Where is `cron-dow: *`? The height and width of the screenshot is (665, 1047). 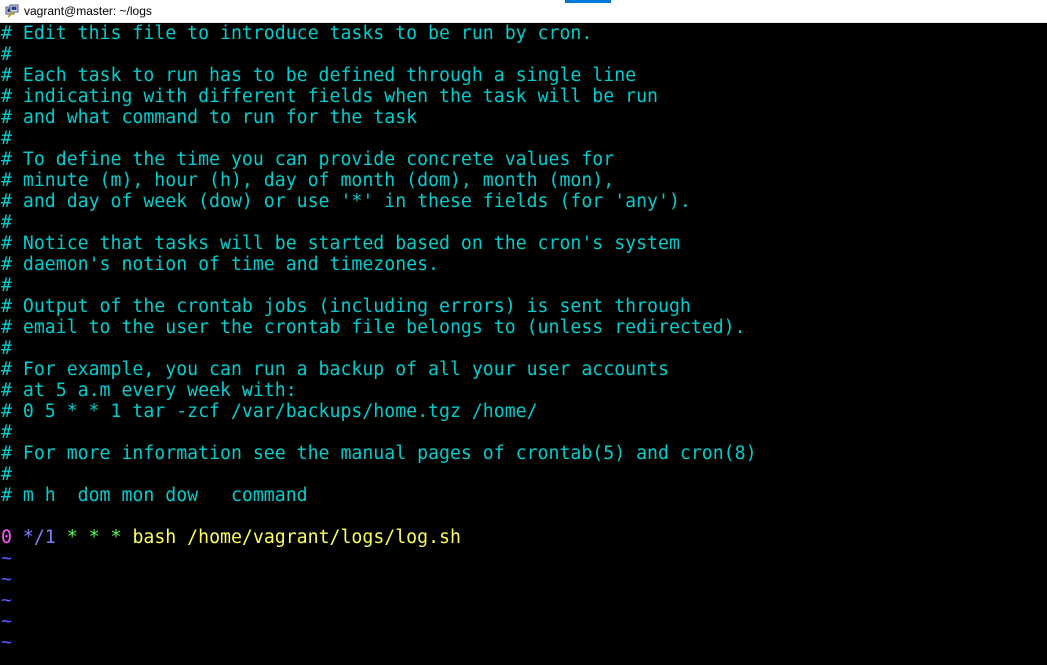
cron-dow: * is located at coordinates (116, 537).